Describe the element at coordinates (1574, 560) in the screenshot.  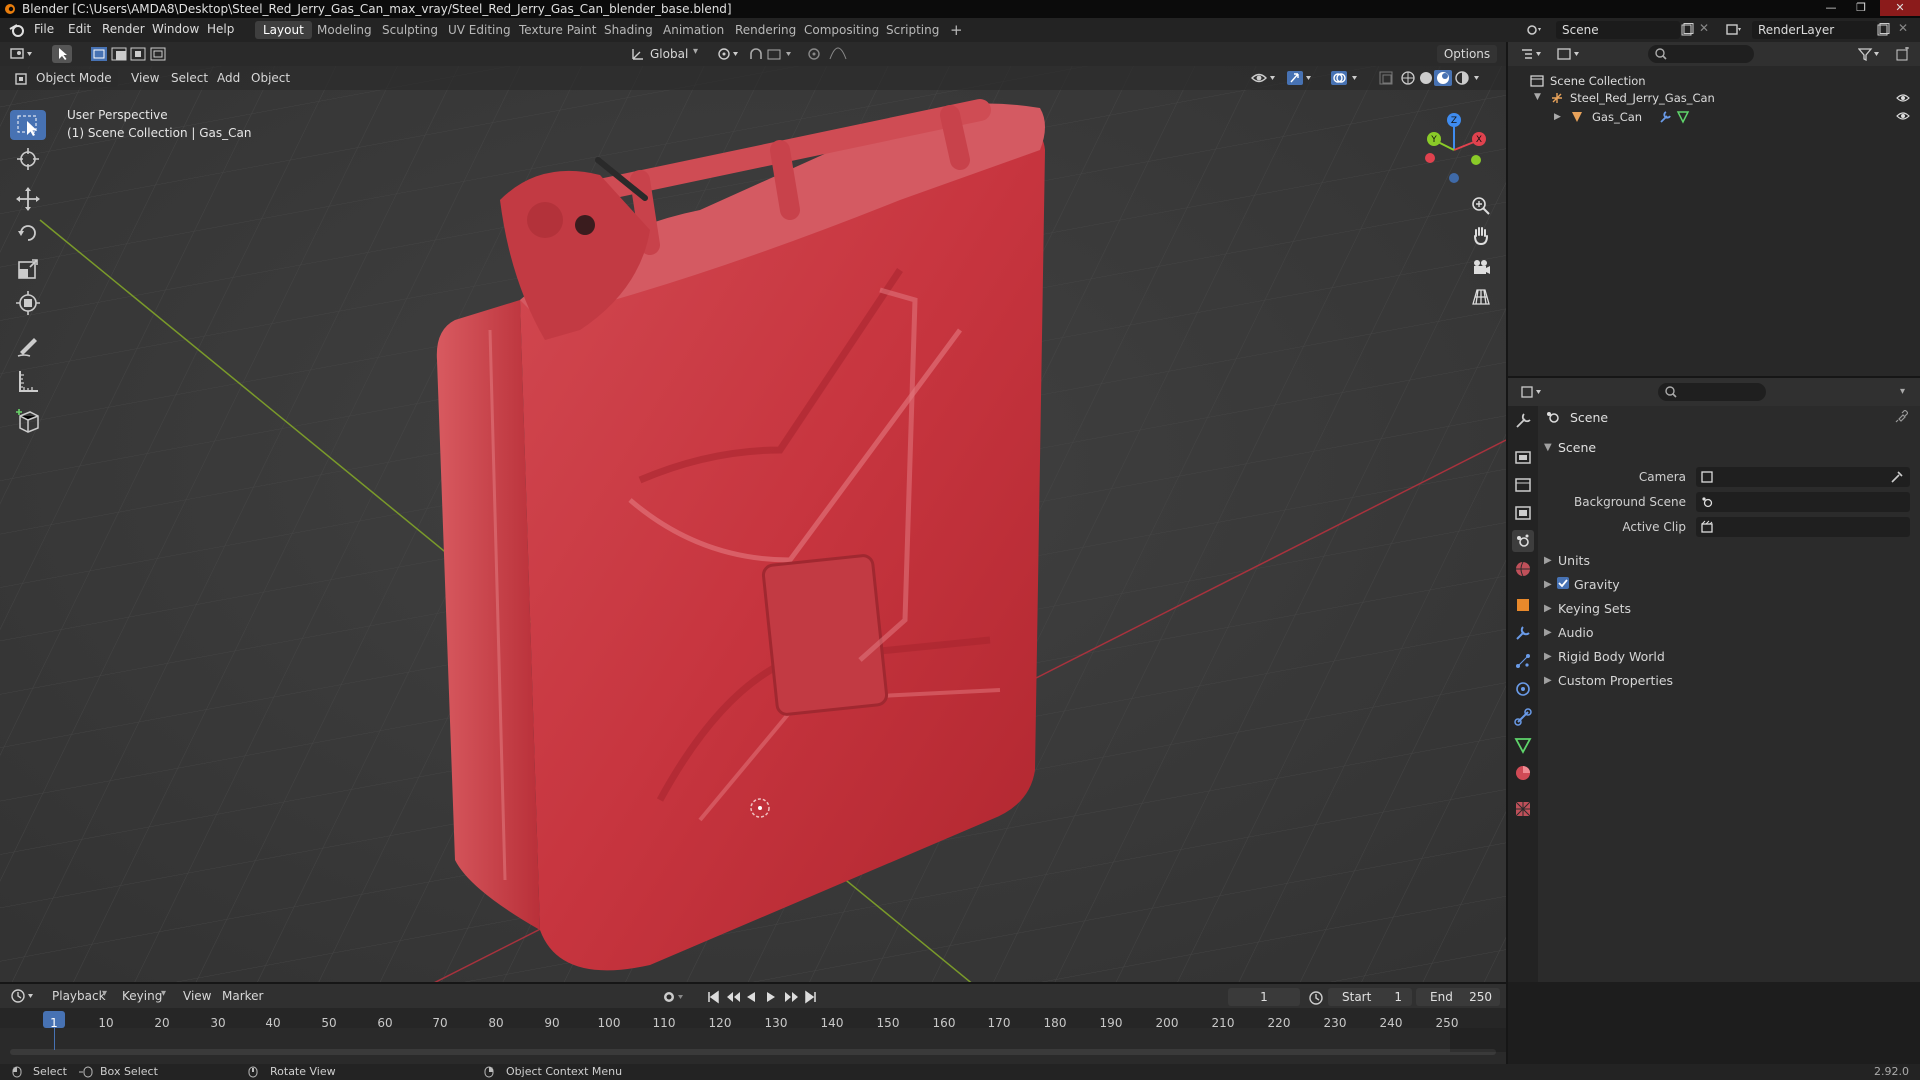
I see `panel-units: Units` at that location.